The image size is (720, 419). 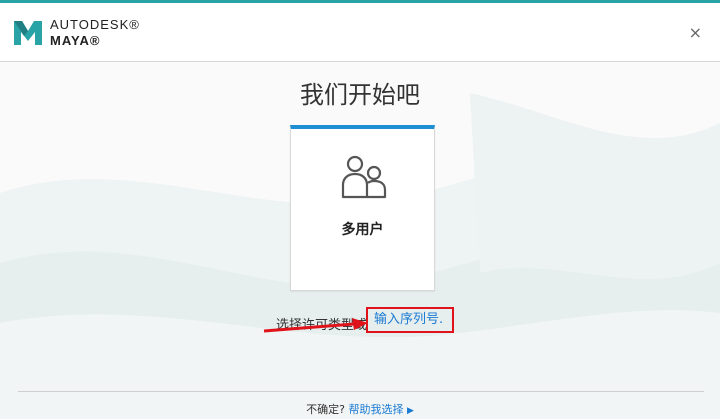 What do you see at coordinates (362, 230) in the screenshot?
I see `card-label: 多用户` at bounding box center [362, 230].